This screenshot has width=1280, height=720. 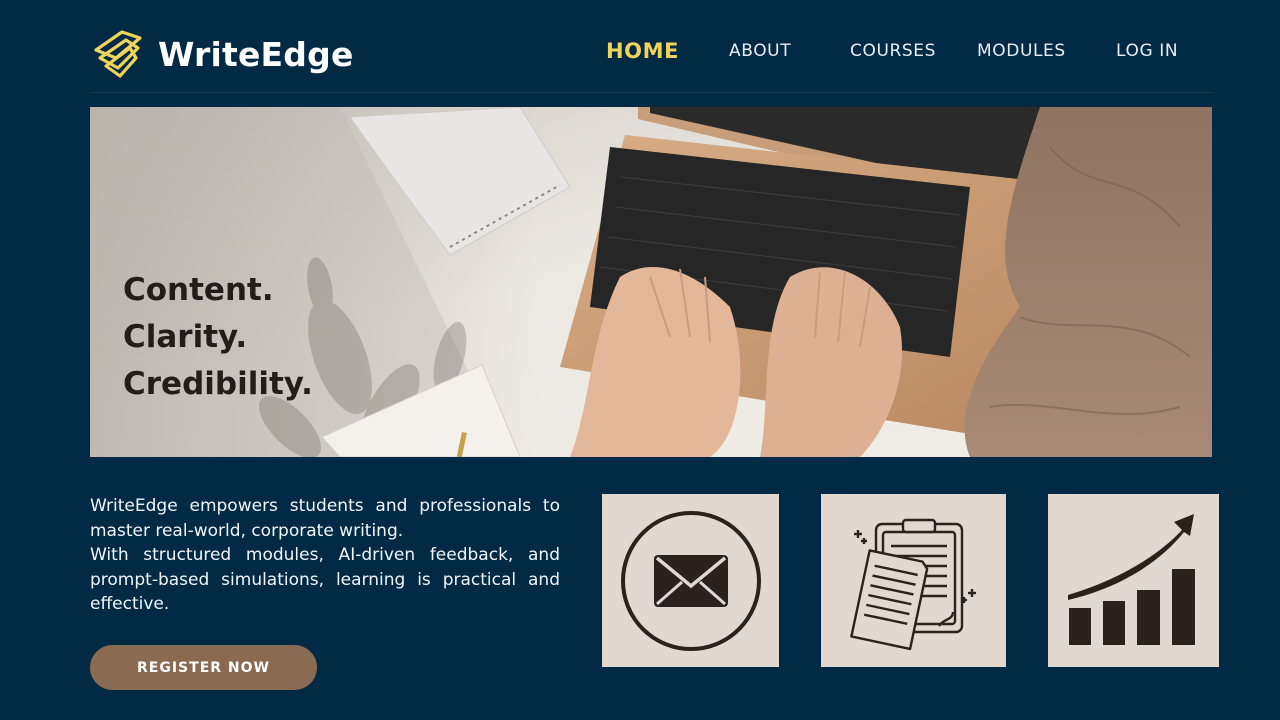 I want to click on growth-chart-icon, so click(x=1131, y=579).